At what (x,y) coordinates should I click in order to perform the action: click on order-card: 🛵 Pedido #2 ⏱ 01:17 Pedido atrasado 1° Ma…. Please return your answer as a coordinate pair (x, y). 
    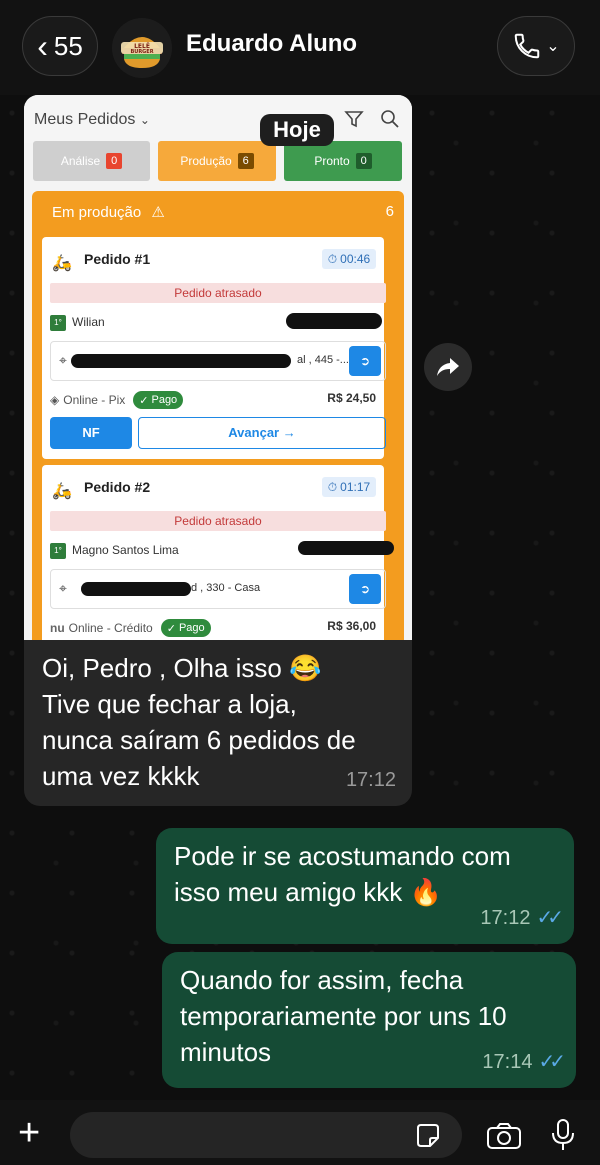
    Looking at the image, I should click on (218, 552).